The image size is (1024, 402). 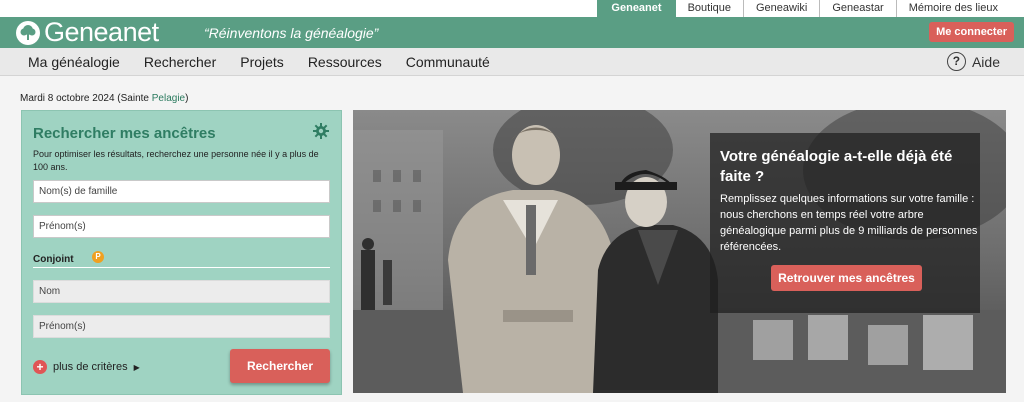 What do you see at coordinates (985, 61) in the screenshot?
I see `help-label: Aide` at bounding box center [985, 61].